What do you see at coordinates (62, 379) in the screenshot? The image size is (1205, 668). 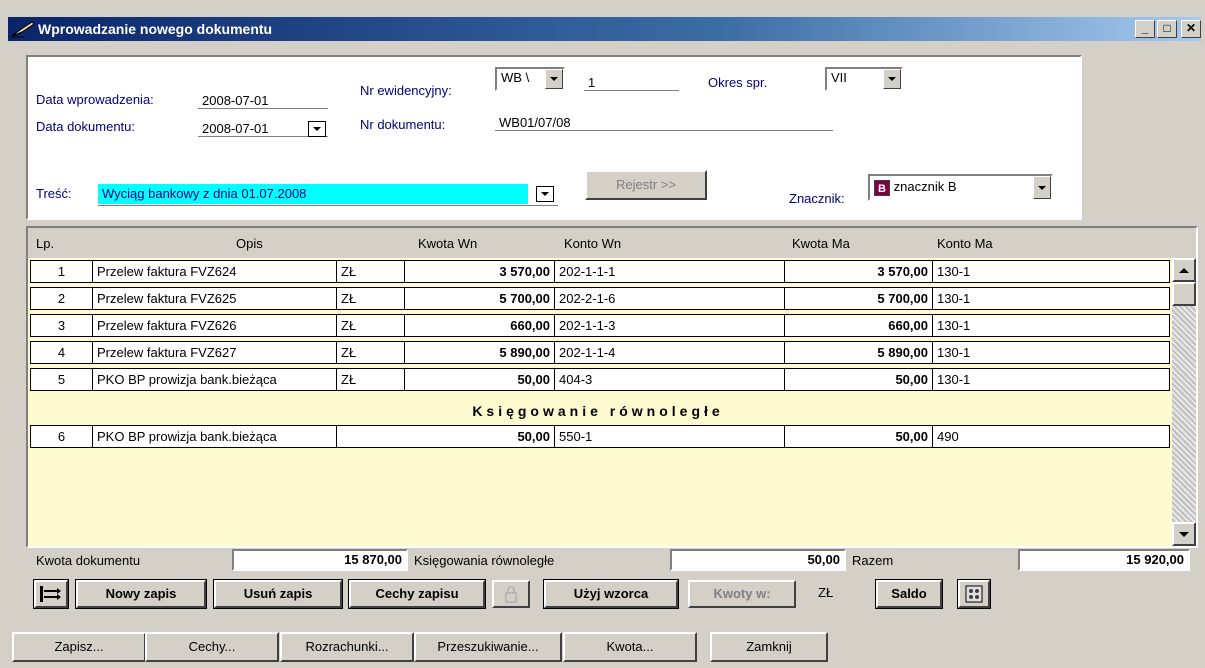 I see `cell-lp: 5` at bounding box center [62, 379].